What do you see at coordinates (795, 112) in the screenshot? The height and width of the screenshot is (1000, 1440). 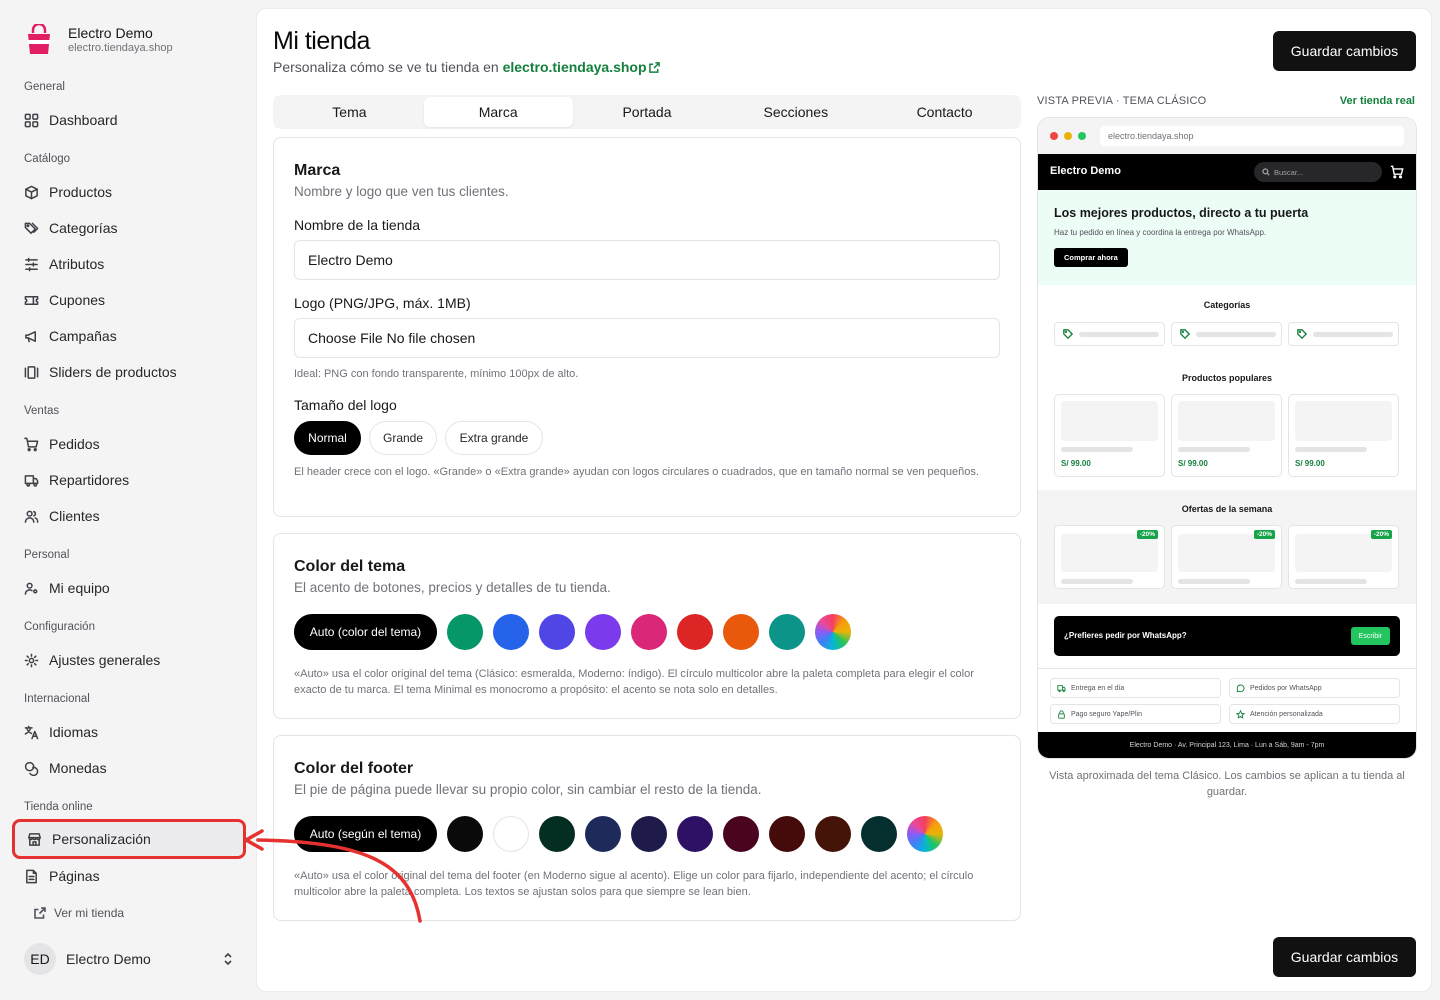 I see `tab-secciones: Secciones` at bounding box center [795, 112].